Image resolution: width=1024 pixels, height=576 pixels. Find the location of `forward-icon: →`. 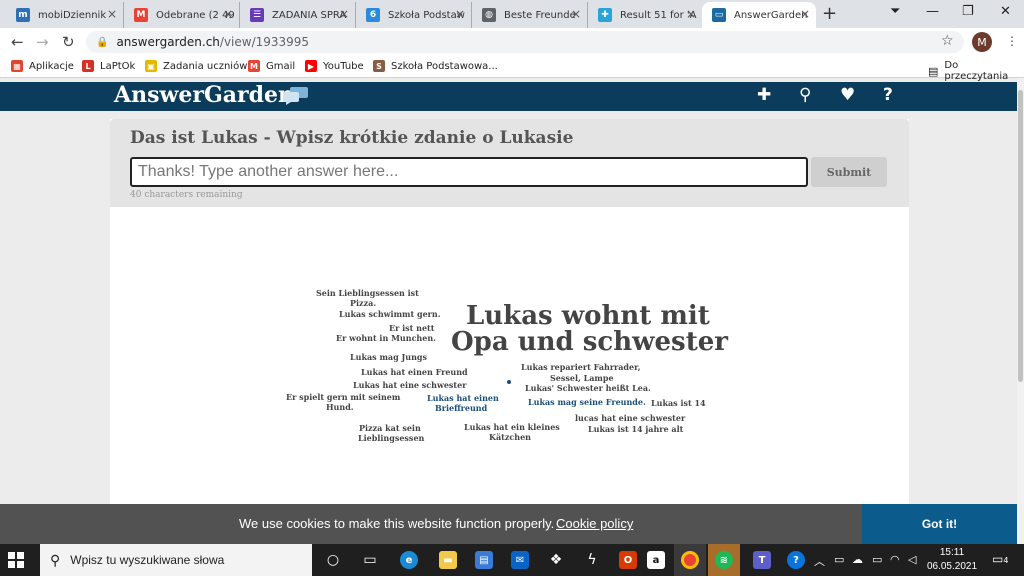

forward-icon: → is located at coordinates (42, 42).